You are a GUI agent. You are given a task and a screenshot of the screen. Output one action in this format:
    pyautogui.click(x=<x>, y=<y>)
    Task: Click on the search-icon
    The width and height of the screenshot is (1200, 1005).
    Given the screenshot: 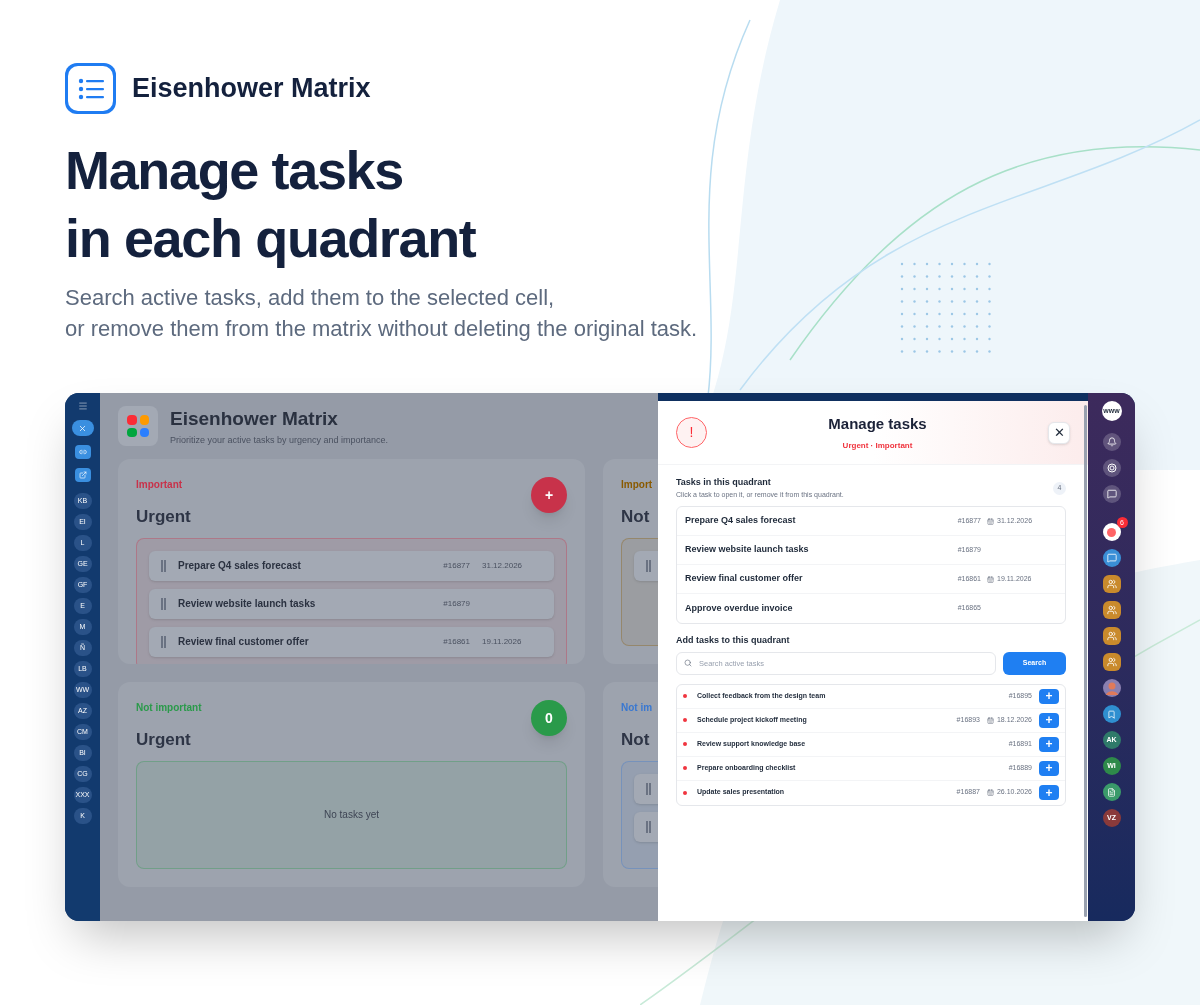 What is the action you would take?
    pyautogui.click(x=688, y=663)
    